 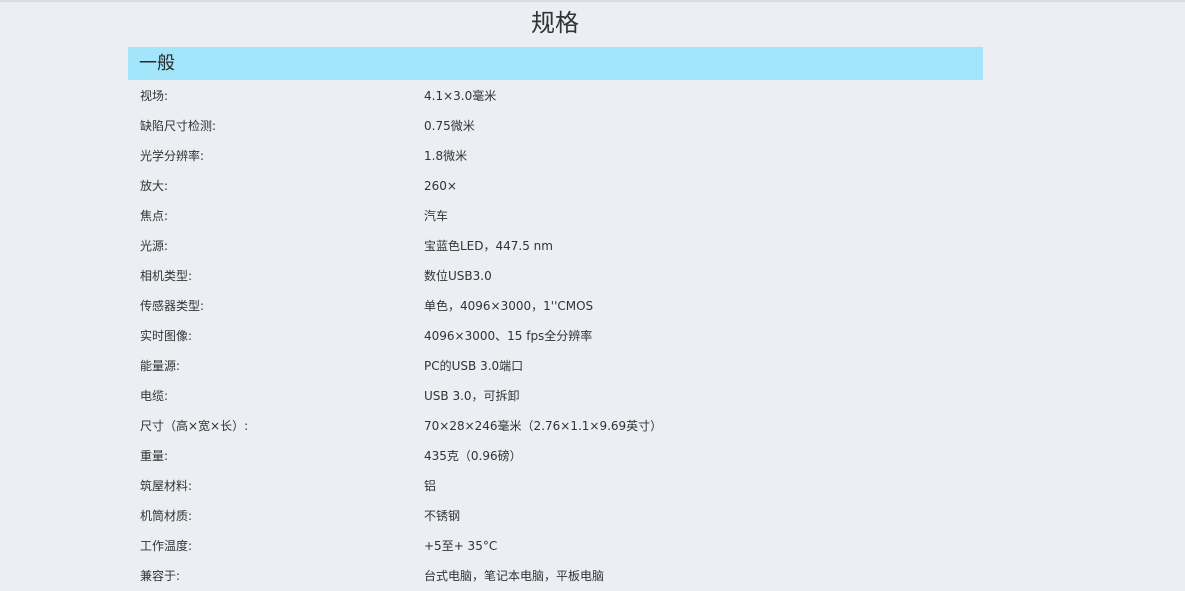 I want to click on spec-row-housing-material: 筑屋材料: 铝, so click(x=555, y=485).